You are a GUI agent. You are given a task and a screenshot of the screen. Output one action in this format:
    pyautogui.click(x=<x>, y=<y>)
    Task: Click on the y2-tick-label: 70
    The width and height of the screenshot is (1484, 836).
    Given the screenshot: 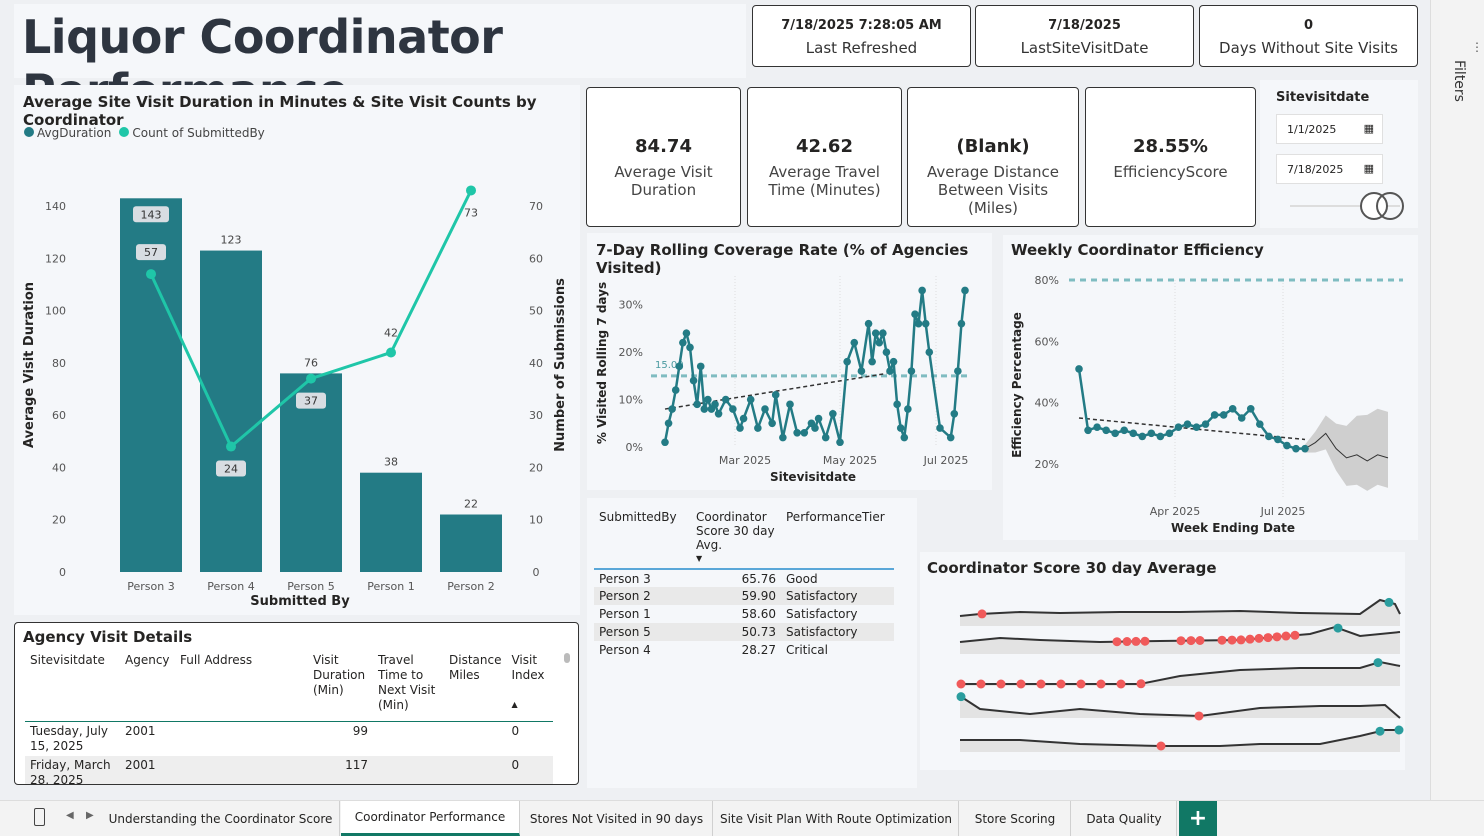 What is the action you would take?
    pyautogui.click(x=536, y=206)
    